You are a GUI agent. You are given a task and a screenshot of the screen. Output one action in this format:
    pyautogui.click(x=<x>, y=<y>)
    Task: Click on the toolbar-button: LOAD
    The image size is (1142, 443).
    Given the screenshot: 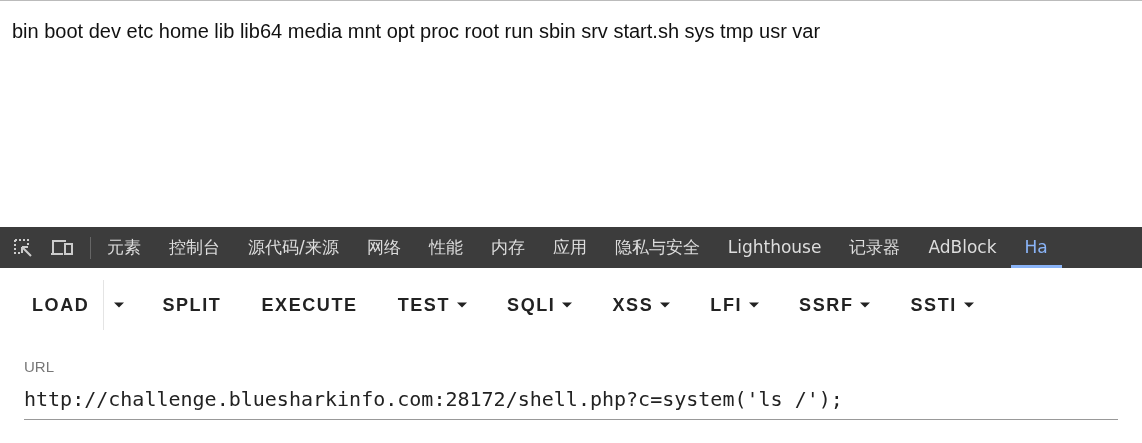 What is the action you would take?
    pyautogui.click(x=61, y=305)
    